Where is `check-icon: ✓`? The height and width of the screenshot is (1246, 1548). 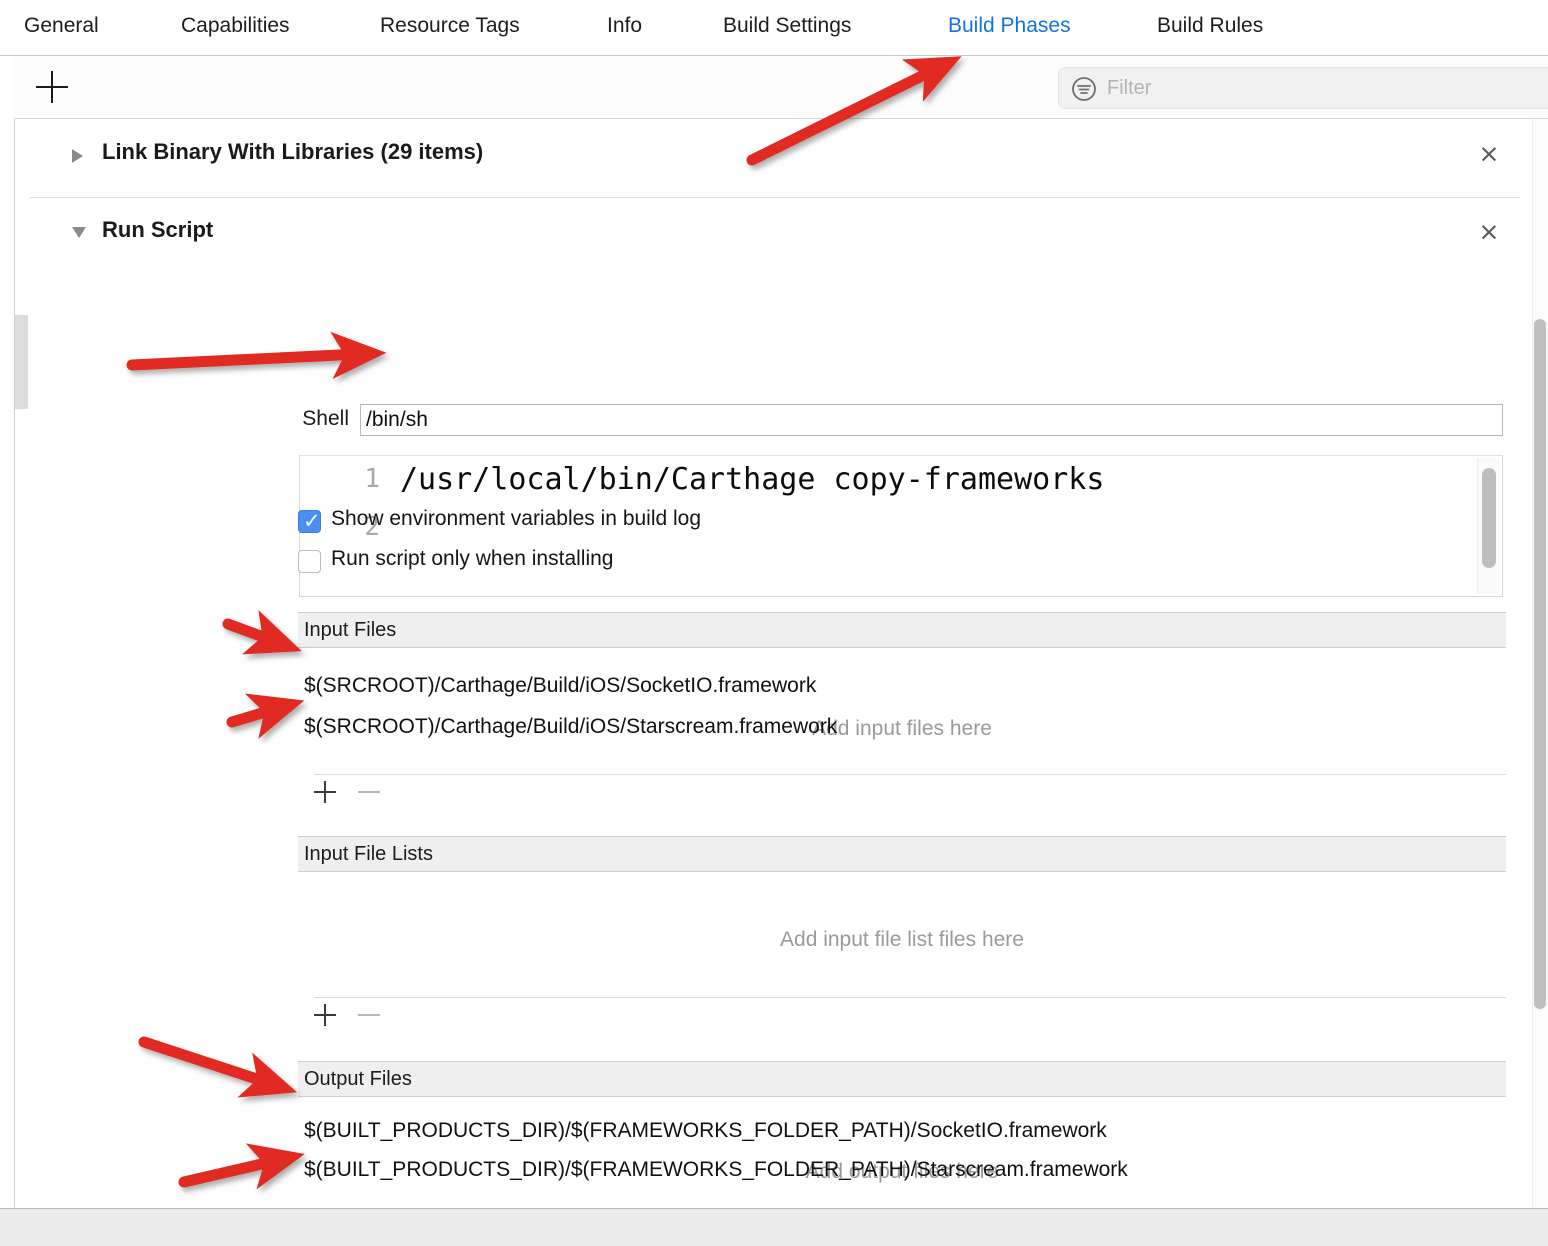
check-icon: ✓ is located at coordinates (312, 521).